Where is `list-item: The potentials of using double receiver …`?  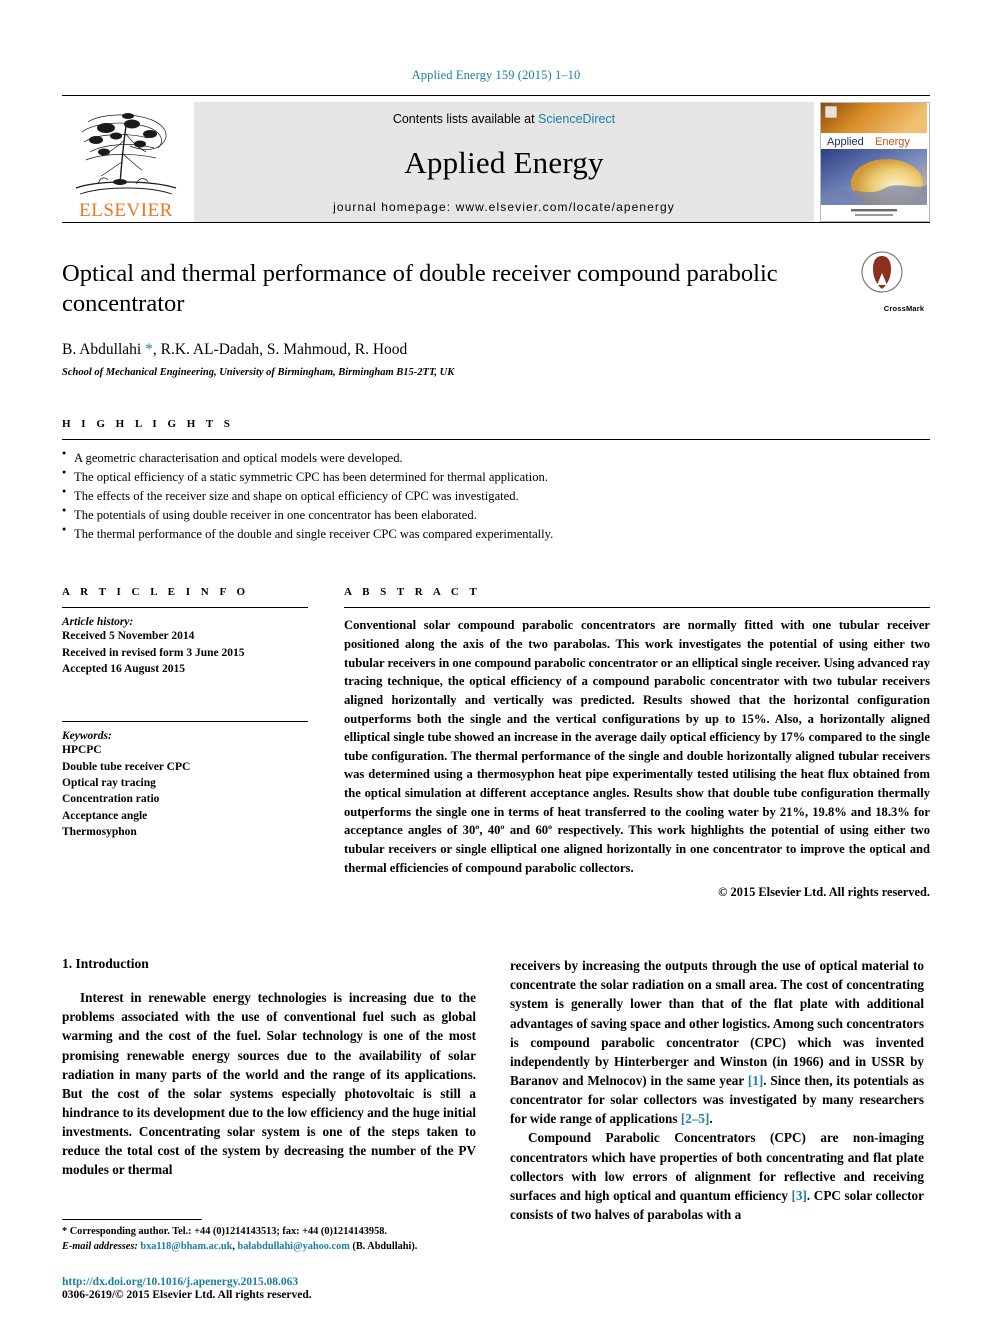 list-item: The potentials of using double receiver … is located at coordinates (496, 515).